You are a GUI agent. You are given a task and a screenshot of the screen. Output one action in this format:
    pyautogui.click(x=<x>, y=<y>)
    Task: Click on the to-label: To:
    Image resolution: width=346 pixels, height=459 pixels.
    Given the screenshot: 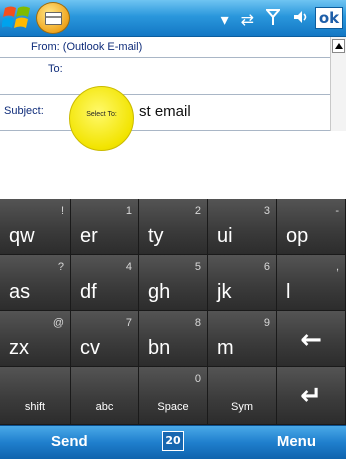 What is the action you would take?
    pyautogui.click(x=55, y=69)
    